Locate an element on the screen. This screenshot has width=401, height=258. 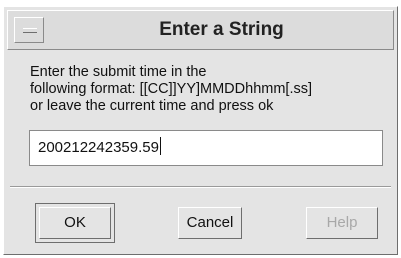
ok-button: OK is located at coordinates (75, 223).